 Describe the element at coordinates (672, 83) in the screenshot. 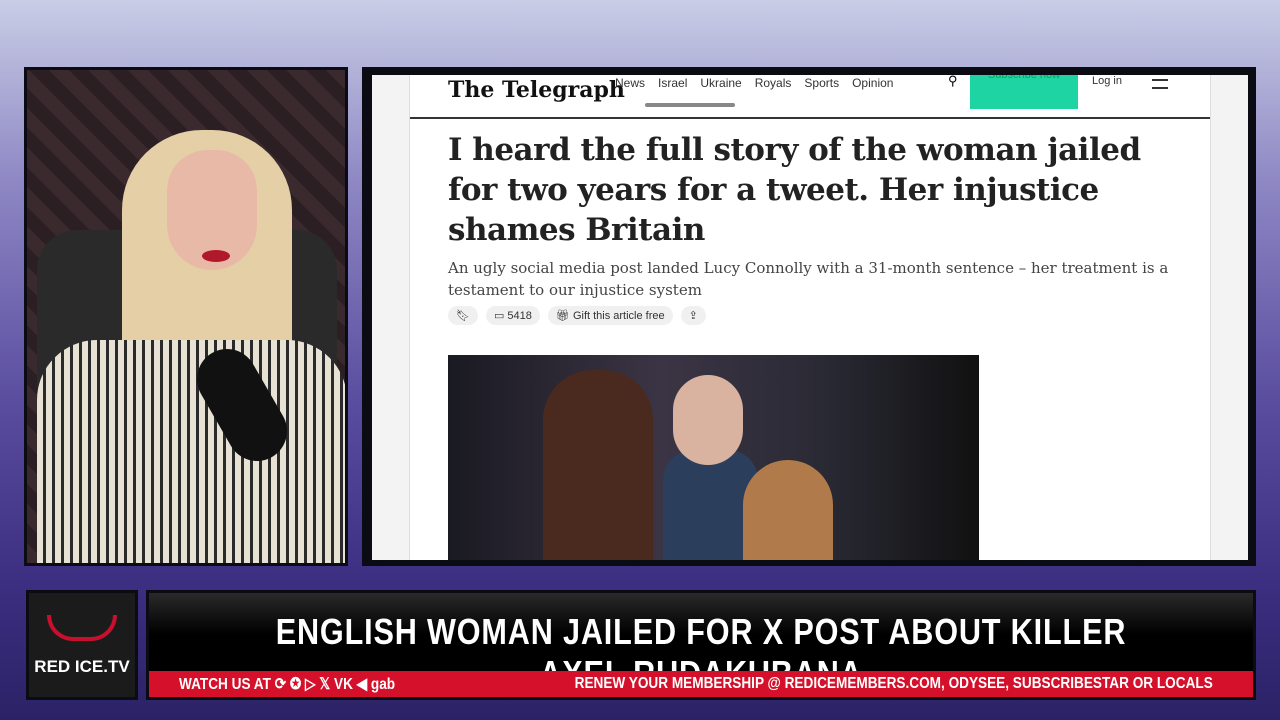

I see `nav-israel: Israel` at that location.